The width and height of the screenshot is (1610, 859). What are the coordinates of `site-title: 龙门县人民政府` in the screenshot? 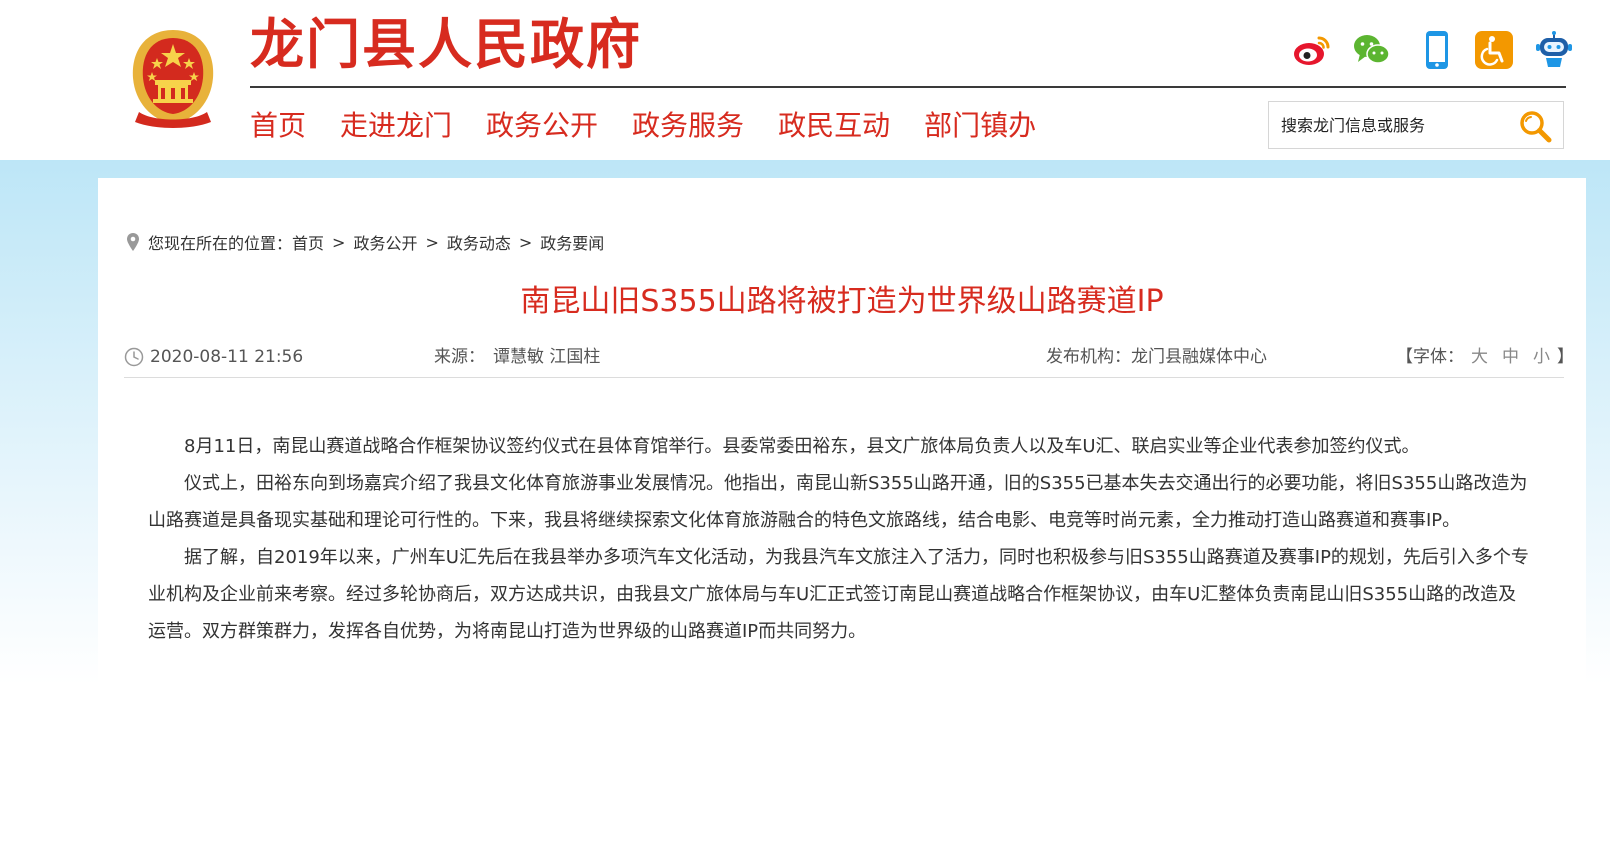 It's located at (446, 45).